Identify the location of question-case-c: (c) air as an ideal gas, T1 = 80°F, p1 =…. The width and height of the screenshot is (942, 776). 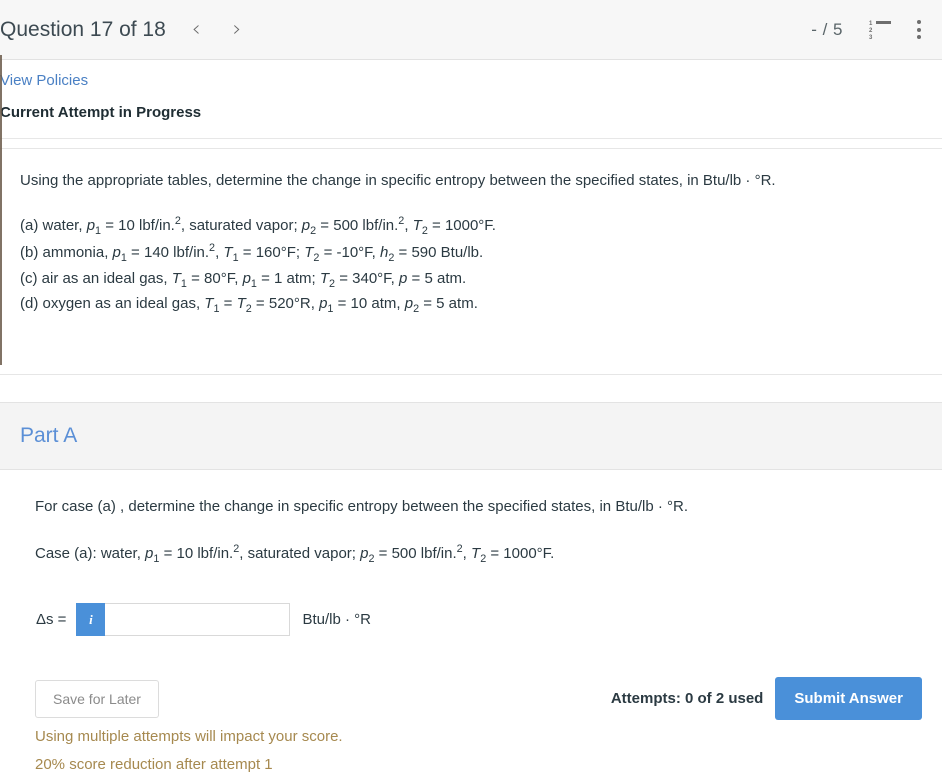
(243, 279).